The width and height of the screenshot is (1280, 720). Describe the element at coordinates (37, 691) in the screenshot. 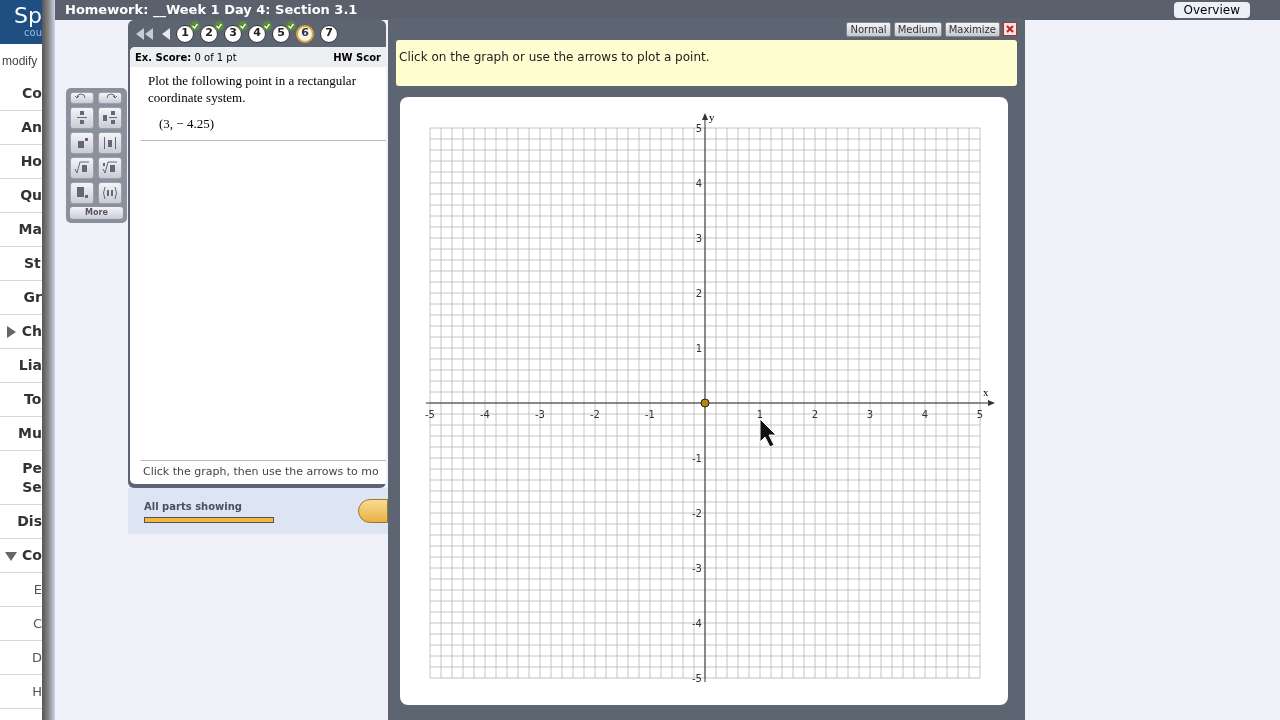

I see `sidebar-item: H` at that location.